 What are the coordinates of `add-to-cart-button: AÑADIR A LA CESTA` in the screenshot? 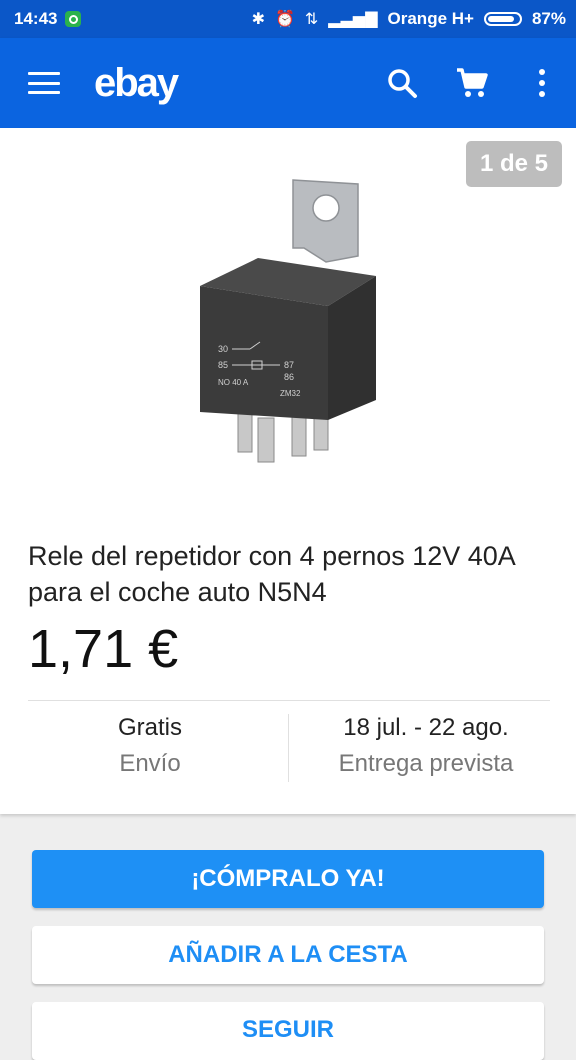 It's located at (288, 955).